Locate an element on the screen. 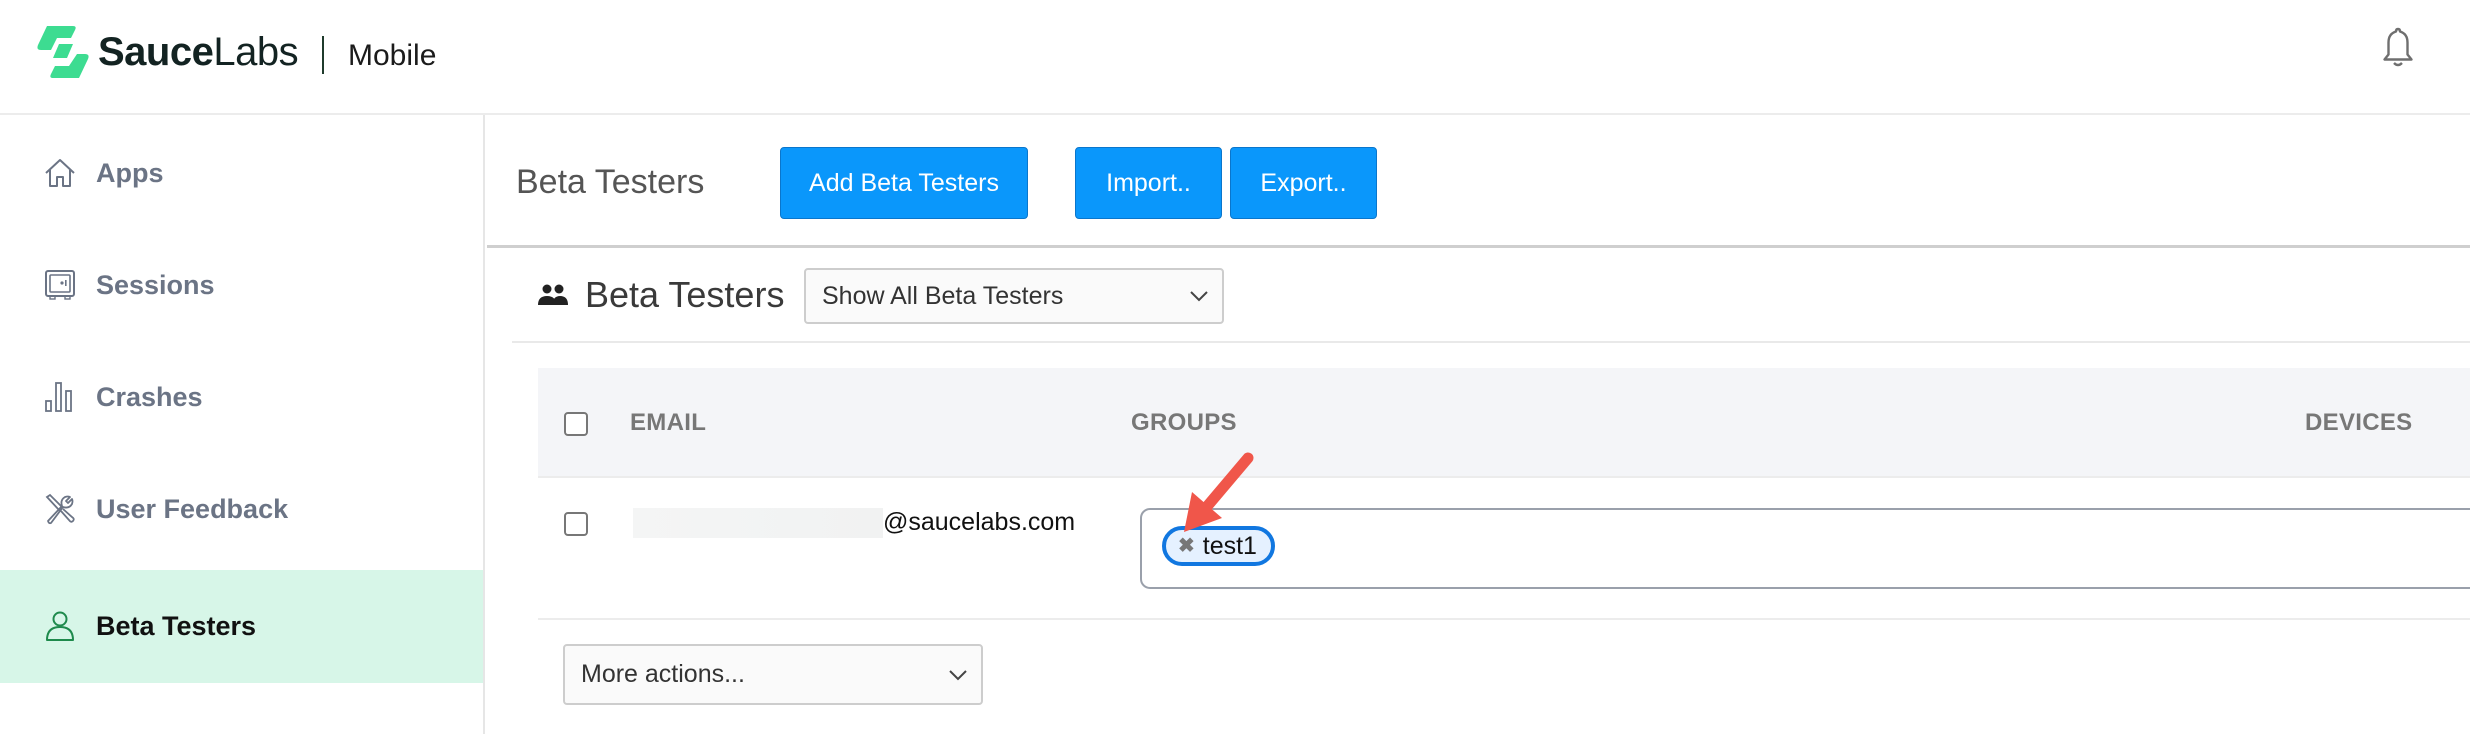  tester-filter-value: Show All Beta Testers is located at coordinates (943, 295).